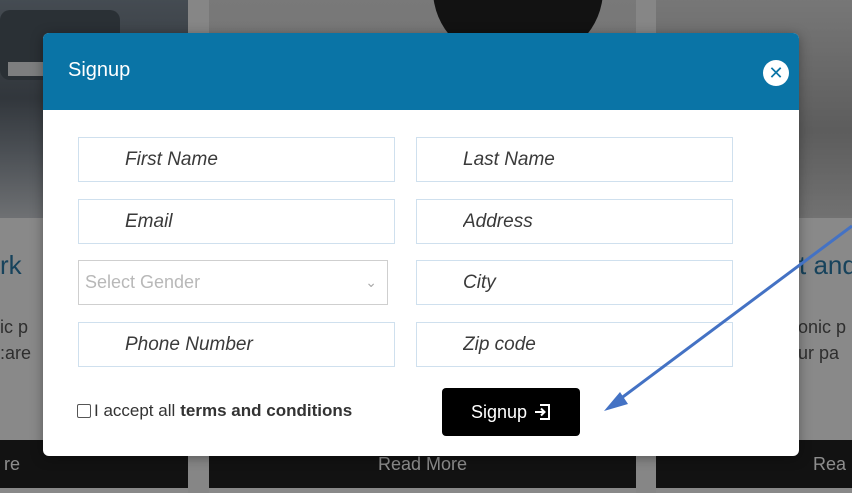 Image resolution: width=852 pixels, height=493 pixels. I want to click on close-icon: ✕, so click(776, 73).